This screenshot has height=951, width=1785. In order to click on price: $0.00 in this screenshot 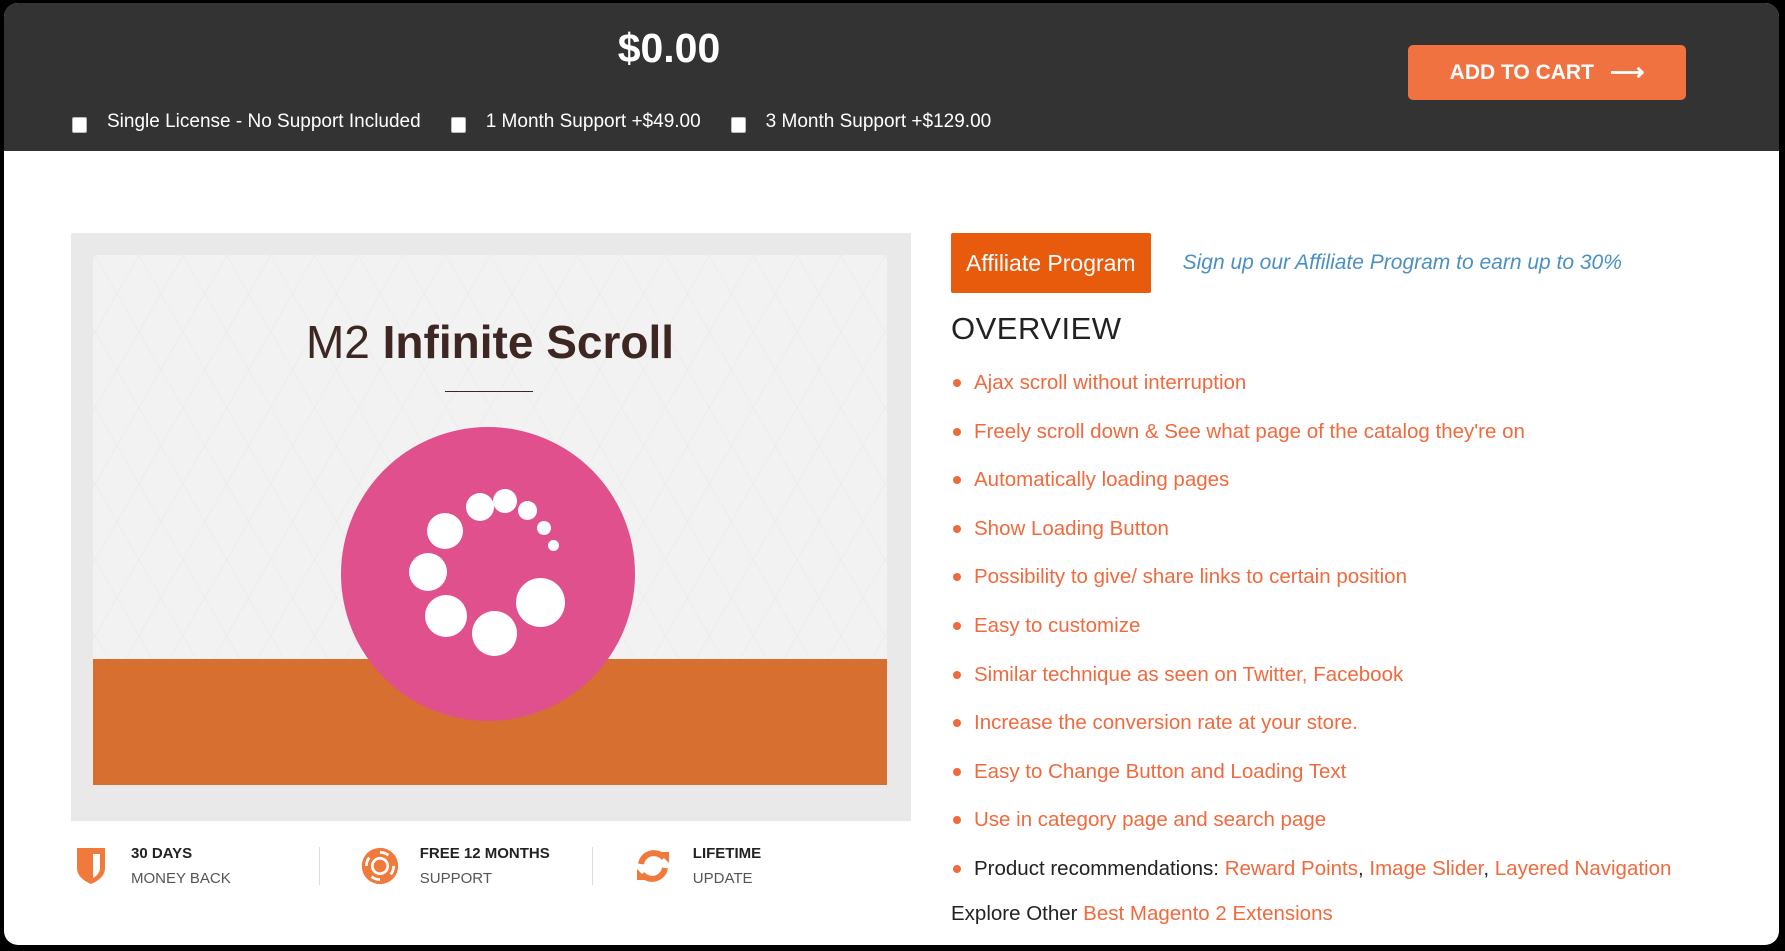, I will do `click(669, 48)`.